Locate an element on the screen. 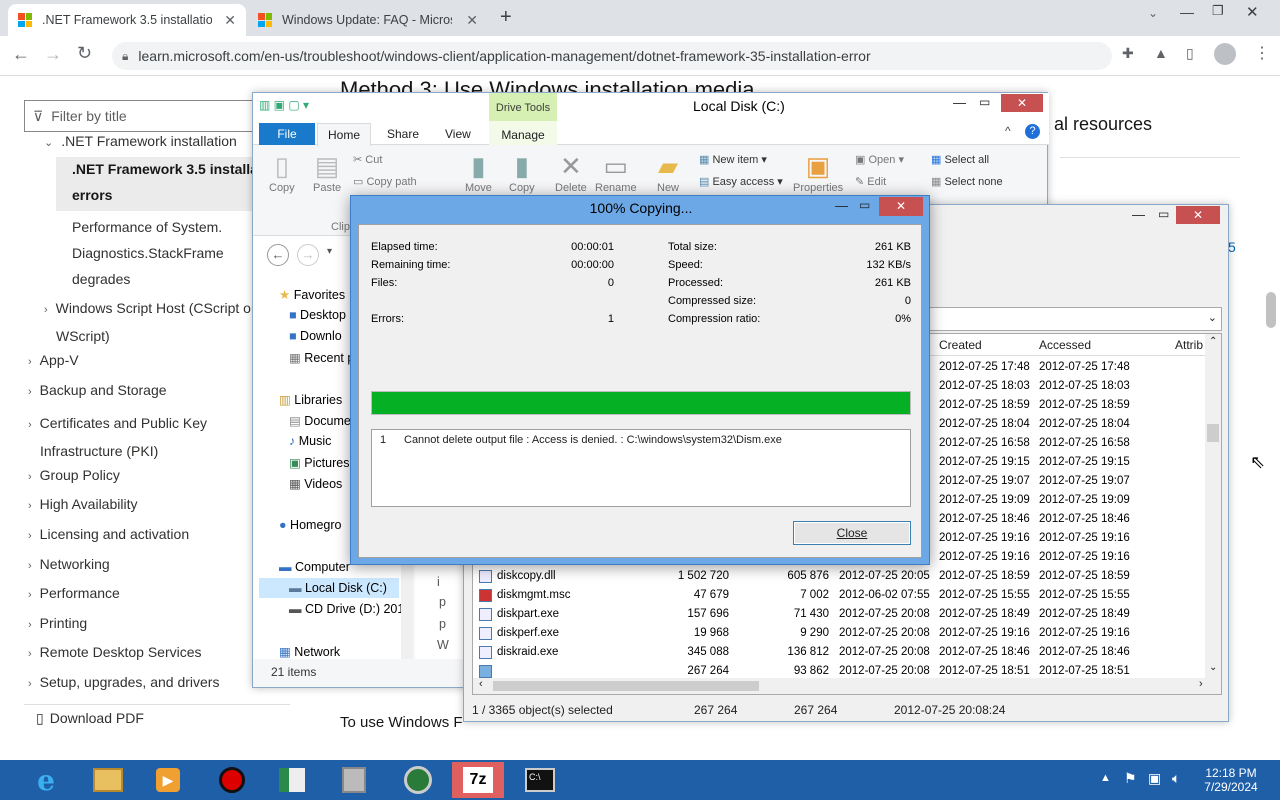  scrollbar-thumb is located at coordinates (1213, 433).